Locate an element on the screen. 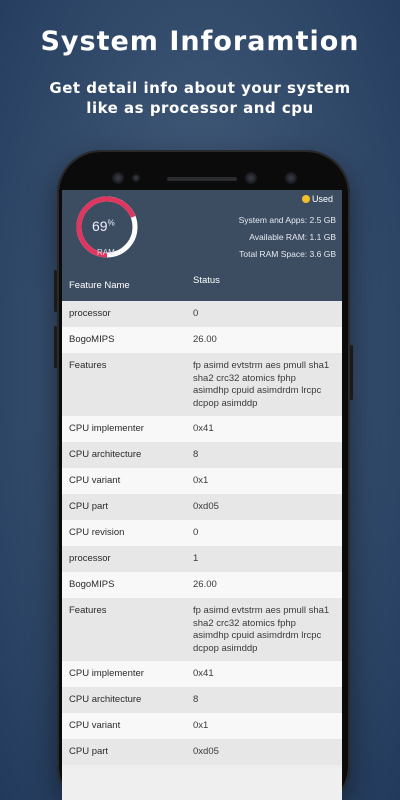  speaker-grille is located at coordinates (202, 179).